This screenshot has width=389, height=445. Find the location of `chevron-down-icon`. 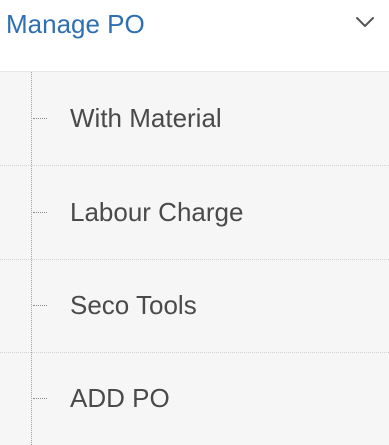

chevron-down-icon is located at coordinates (365, 22).